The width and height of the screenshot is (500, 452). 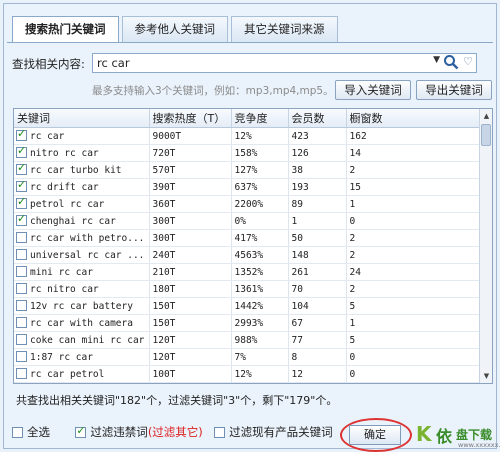 I want to click on heat-cell: 720T, so click(x=190, y=153).